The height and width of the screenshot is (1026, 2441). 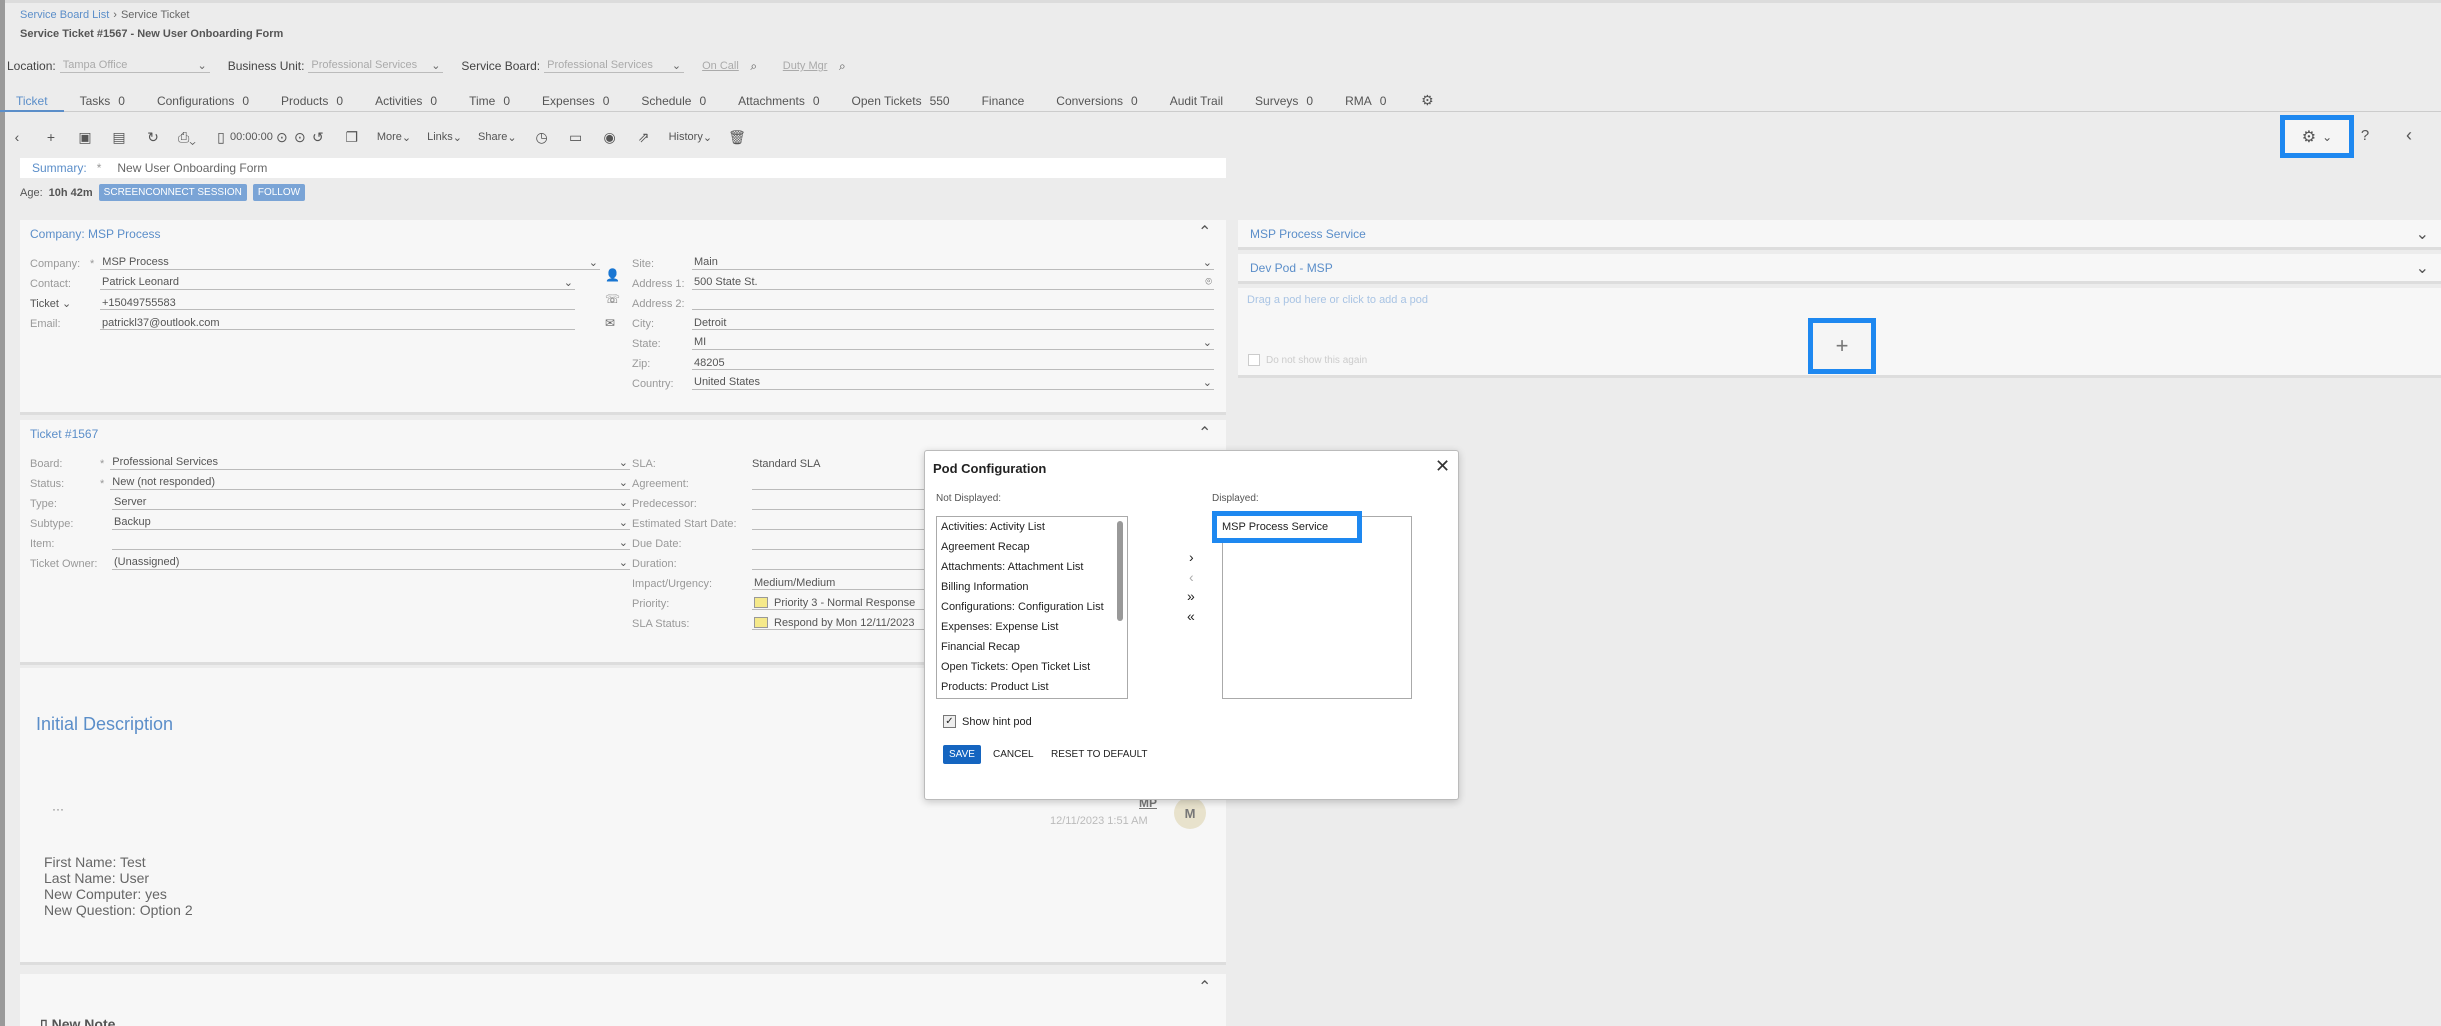 What do you see at coordinates (489, 101) in the screenshot?
I see `tab-time: Time 0` at bounding box center [489, 101].